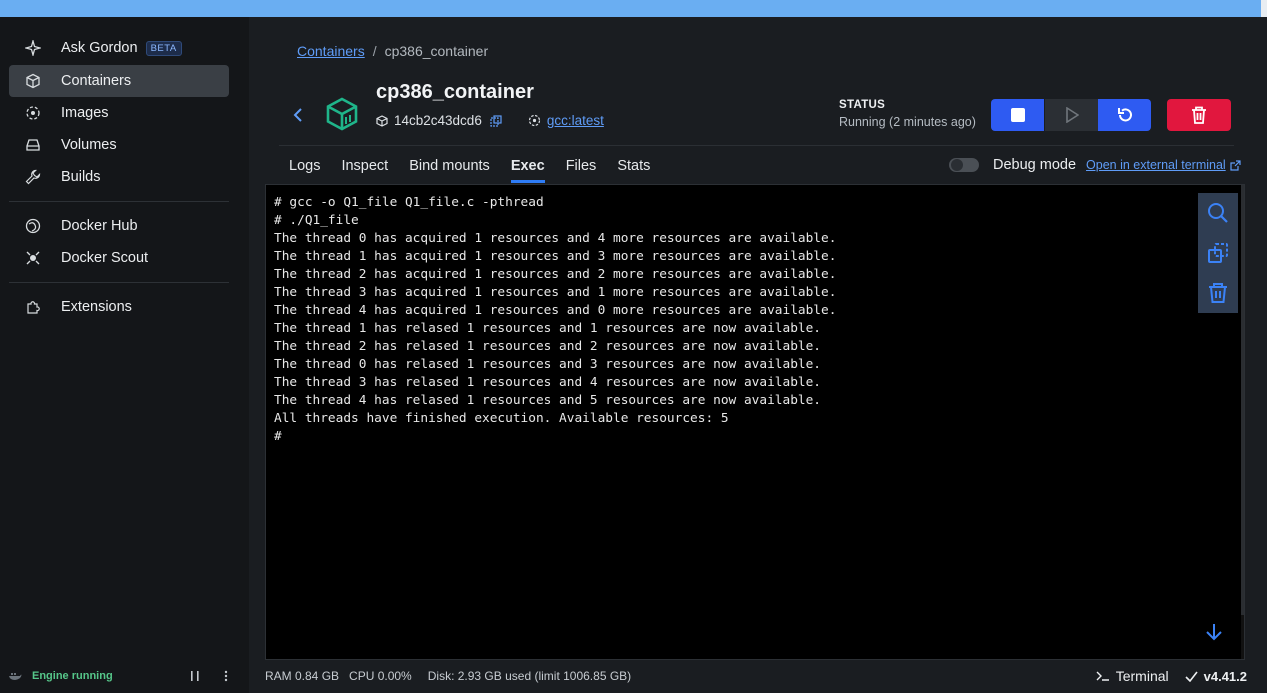 The image size is (1267, 693). I want to click on sidebar-item-extensions: Extensions, so click(119, 307).